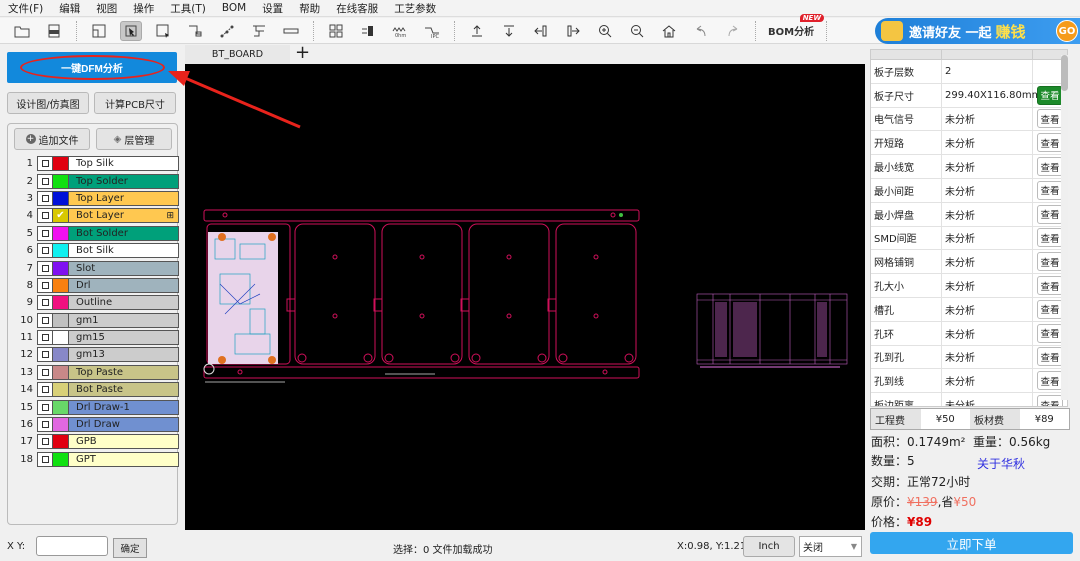 This screenshot has height=561, width=1080. Describe the element at coordinates (971, 543) in the screenshot. I see `order-now-button: 立即下单` at that location.